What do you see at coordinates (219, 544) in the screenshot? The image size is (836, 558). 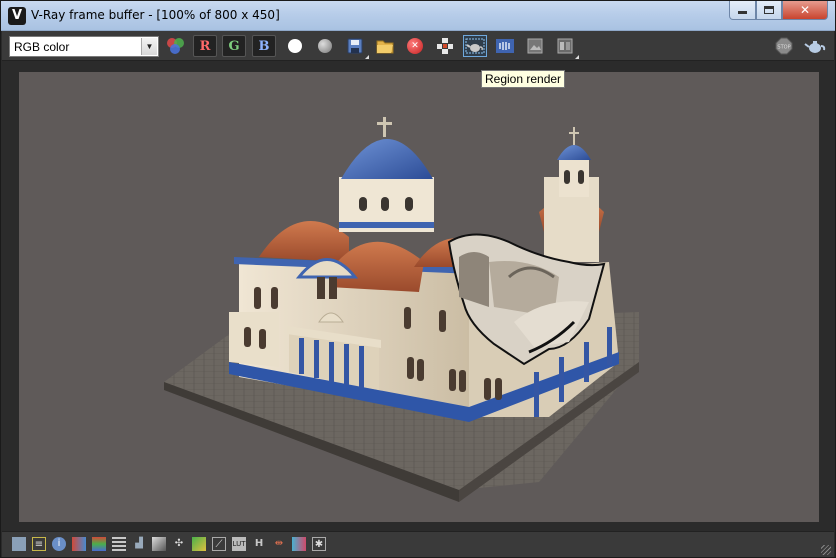 I see `curve-icon: ⟋` at bounding box center [219, 544].